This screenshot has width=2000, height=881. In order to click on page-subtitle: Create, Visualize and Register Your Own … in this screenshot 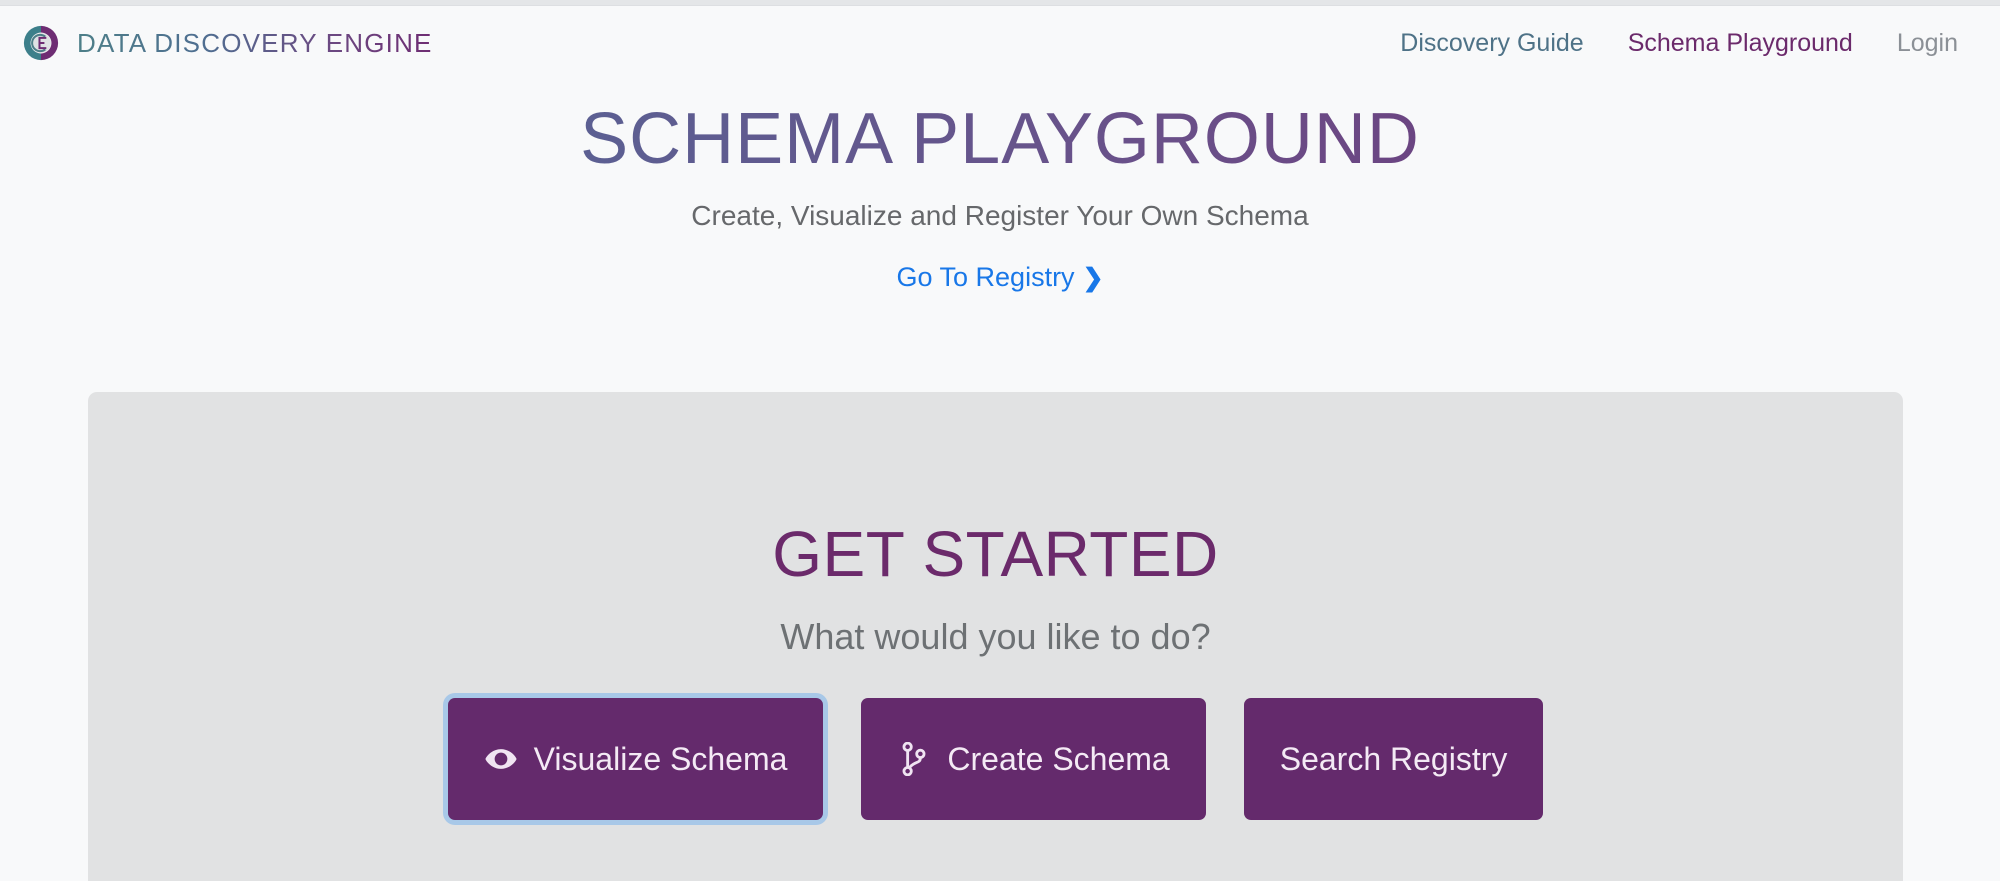, I will do `click(1000, 215)`.